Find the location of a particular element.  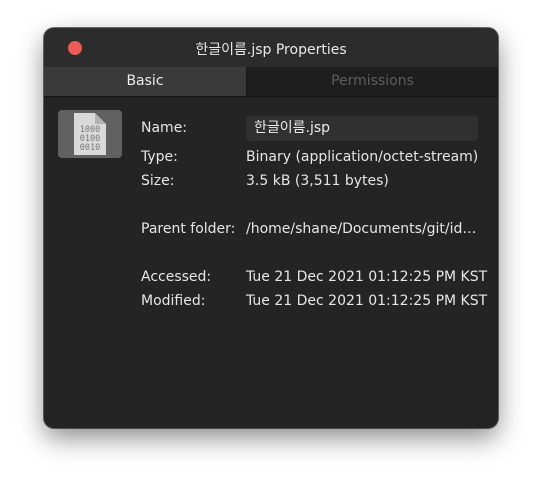

name-field: 한글이름.jsp is located at coordinates (362, 128).